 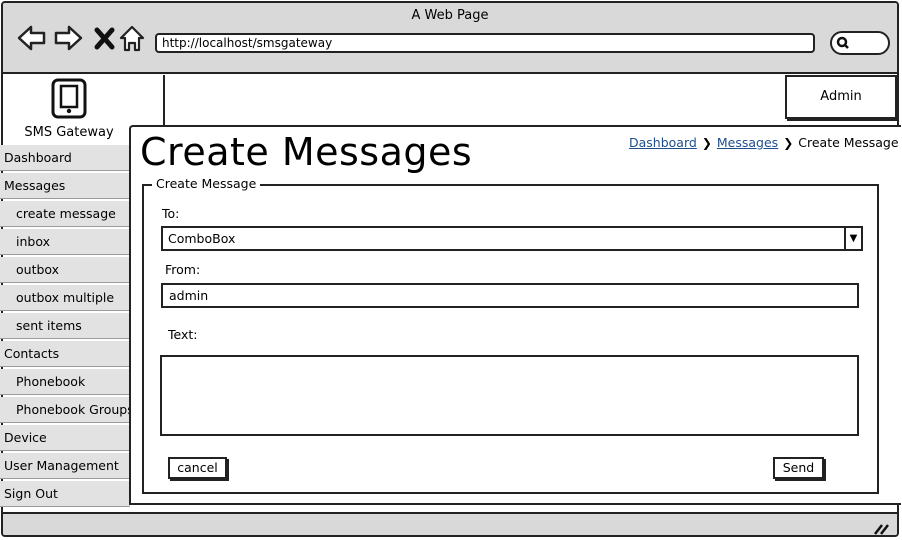 What do you see at coordinates (663, 142) in the screenshot?
I see `breadcrumb-link-dashboard: Dashboard` at bounding box center [663, 142].